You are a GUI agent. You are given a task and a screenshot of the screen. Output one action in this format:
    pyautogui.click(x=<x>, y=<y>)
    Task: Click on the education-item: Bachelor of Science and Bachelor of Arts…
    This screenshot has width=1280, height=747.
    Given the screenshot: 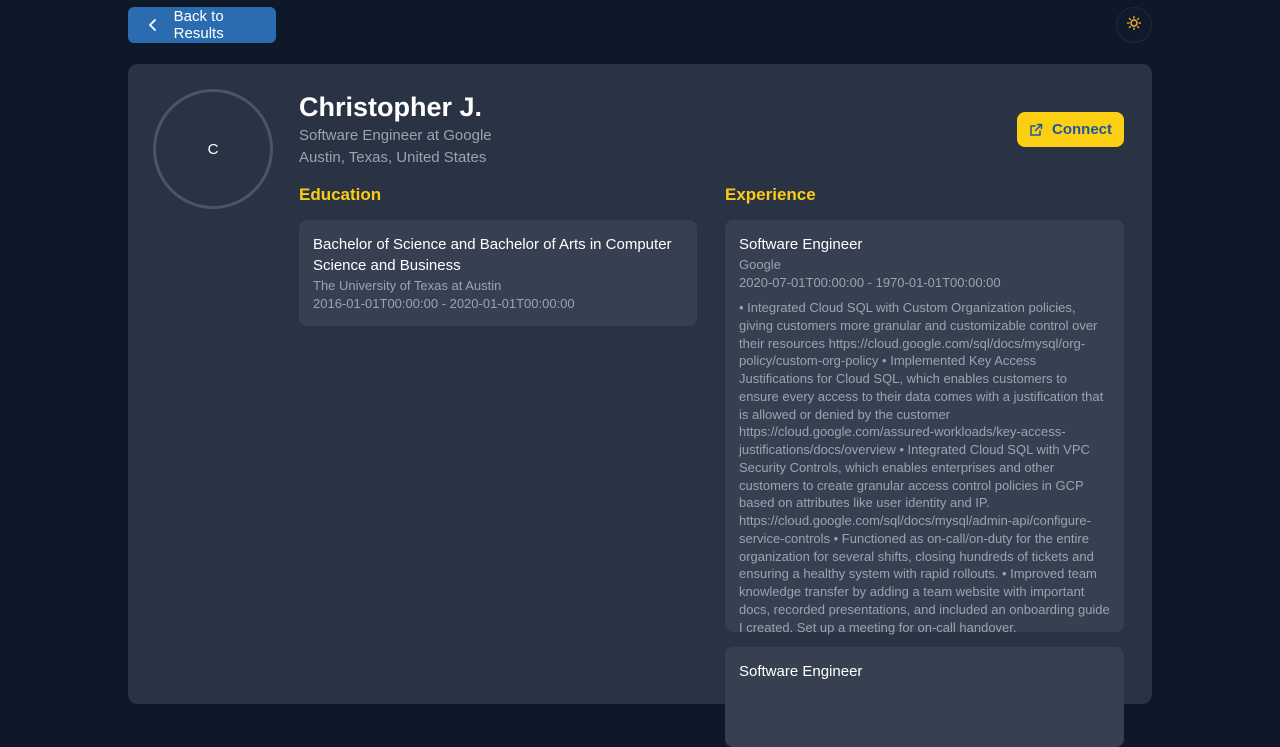 What is the action you would take?
    pyautogui.click(x=498, y=273)
    